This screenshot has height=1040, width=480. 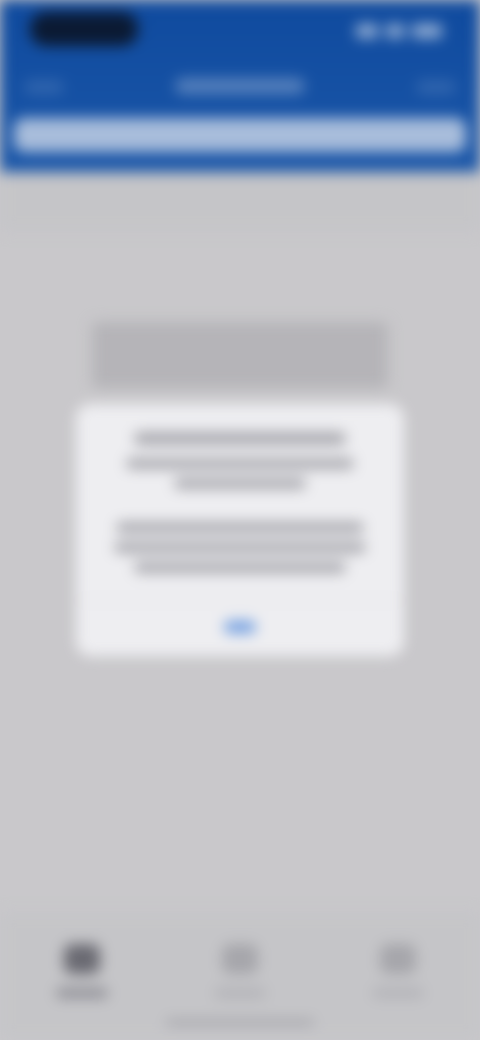 What do you see at coordinates (240, 202) in the screenshot?
I see `content-strip` at bounding box center [240, 202].